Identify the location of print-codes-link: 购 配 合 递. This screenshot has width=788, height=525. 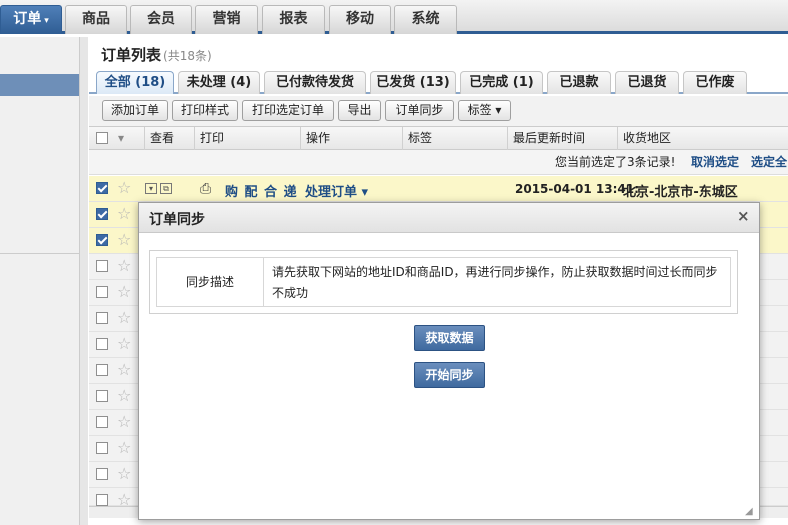
(261, 190).